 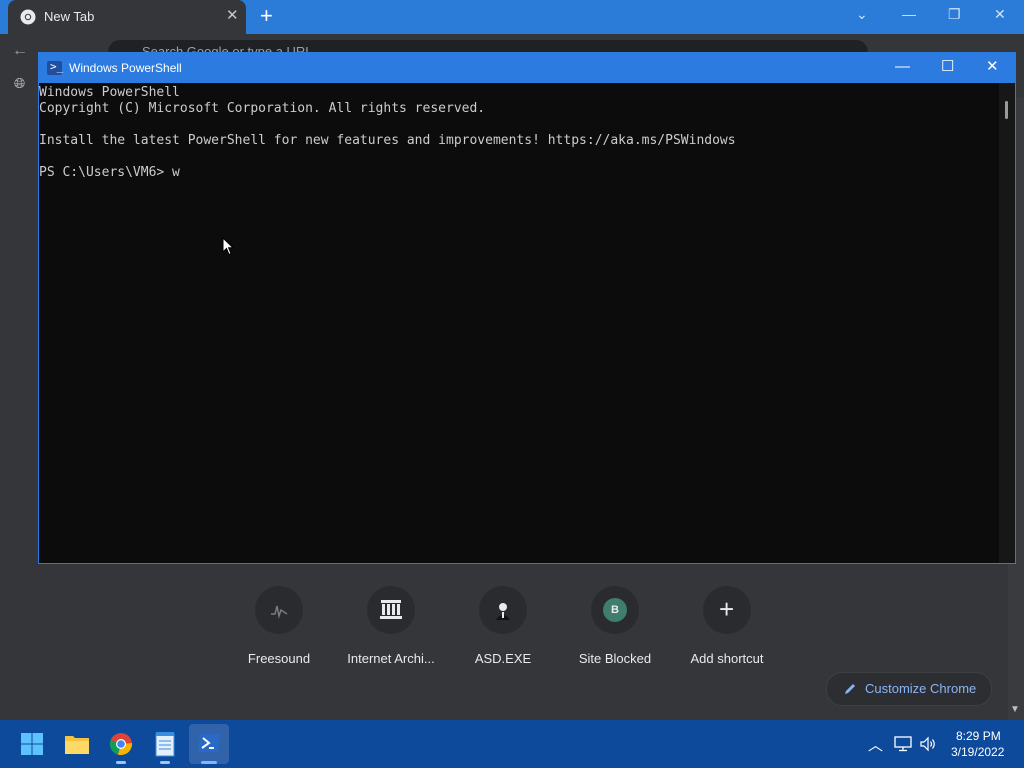 I want to click on letter-b-icon: B, so click(x=615, y=610).